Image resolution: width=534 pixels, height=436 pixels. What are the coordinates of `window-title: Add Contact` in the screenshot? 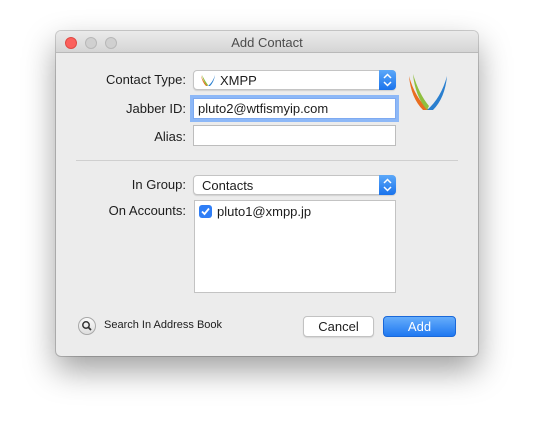 It's located at (267, 42).